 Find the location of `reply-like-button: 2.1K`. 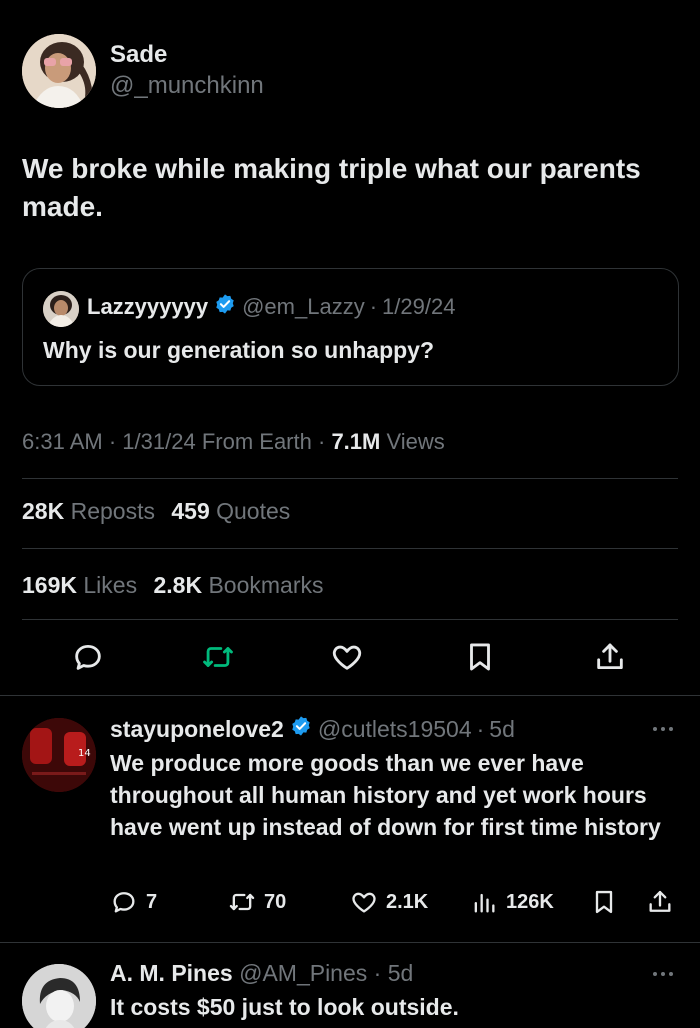

reply-like-button: 2.1K is located at coordinates (389, 902).